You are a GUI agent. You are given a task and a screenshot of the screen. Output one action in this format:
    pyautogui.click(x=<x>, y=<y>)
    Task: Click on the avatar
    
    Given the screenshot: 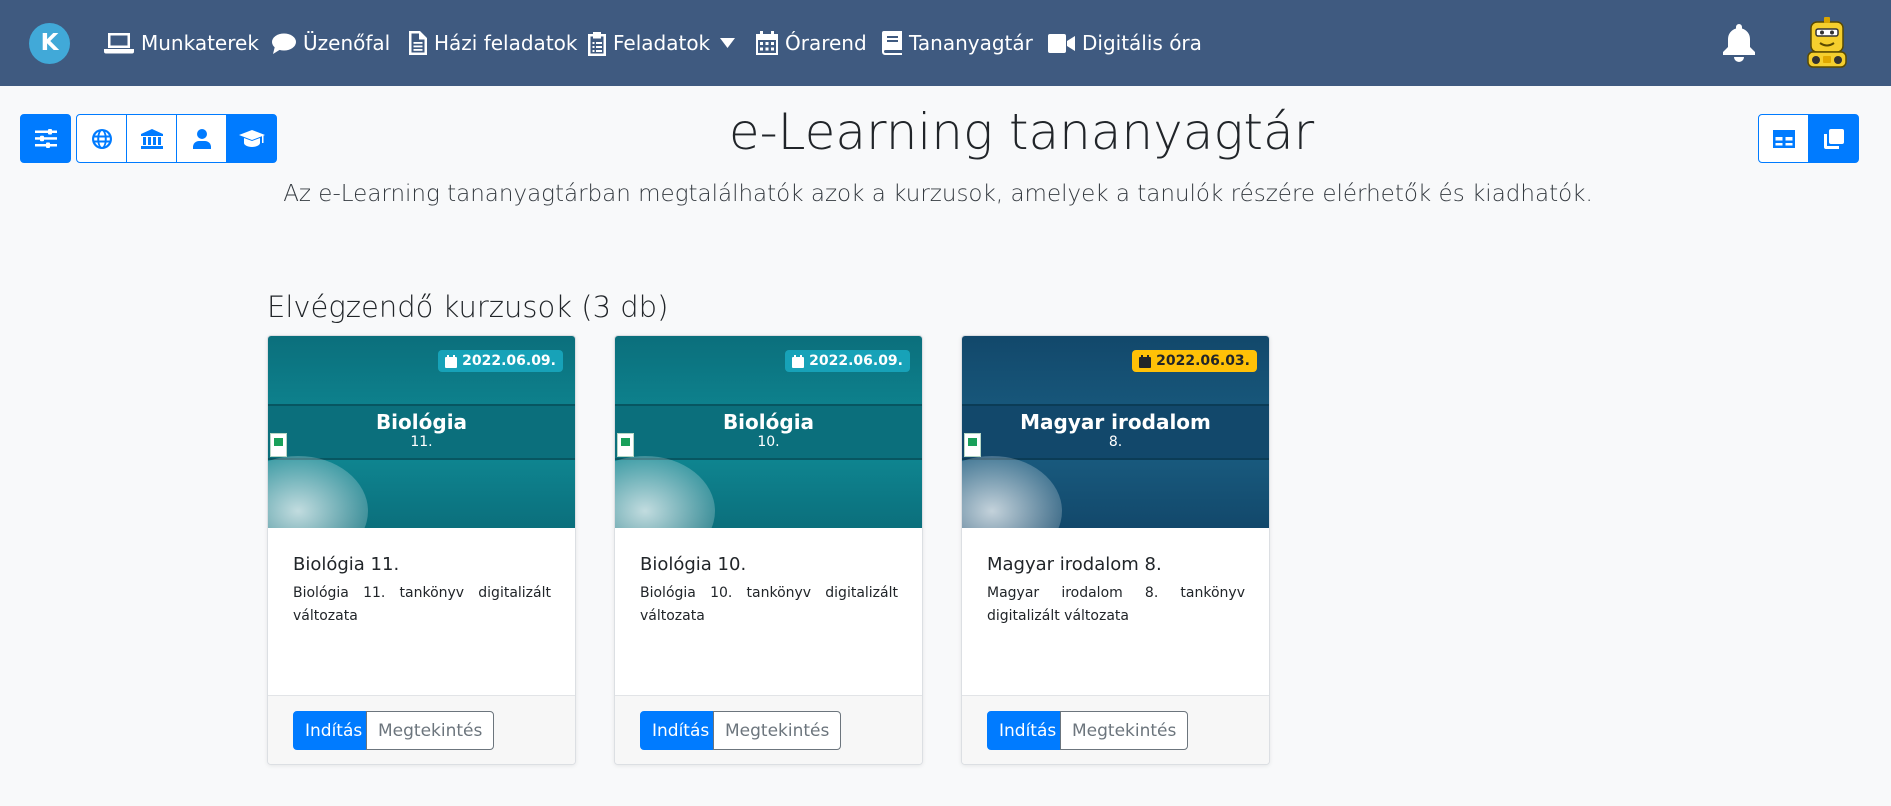 What is the action you would take?
    pyautogui.click(x=1827, y=43)
    